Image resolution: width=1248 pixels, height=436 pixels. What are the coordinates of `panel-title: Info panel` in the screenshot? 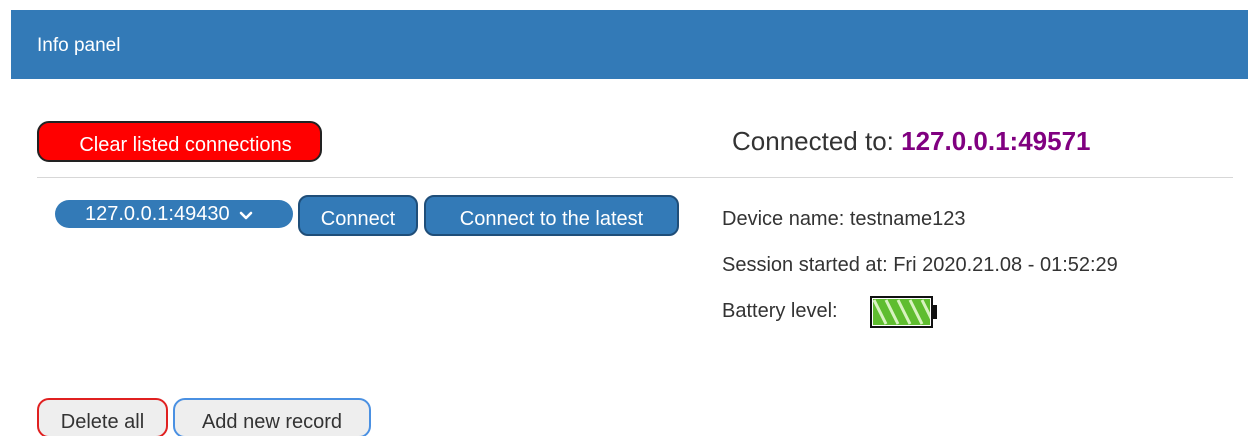 It's located at (79, 45).